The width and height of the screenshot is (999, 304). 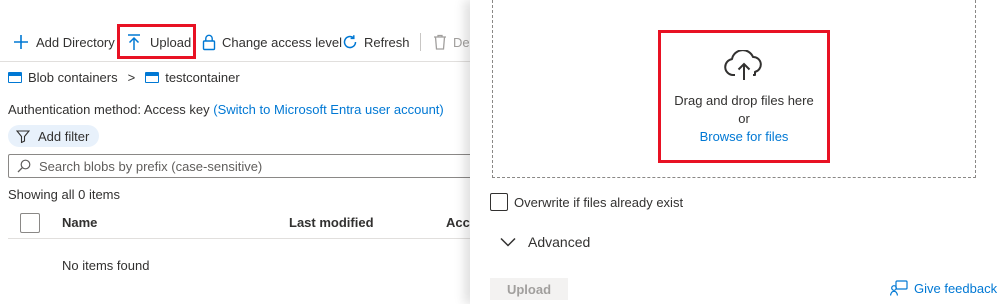 I want to click on toolbar-separator, so click(x=420, y=42).